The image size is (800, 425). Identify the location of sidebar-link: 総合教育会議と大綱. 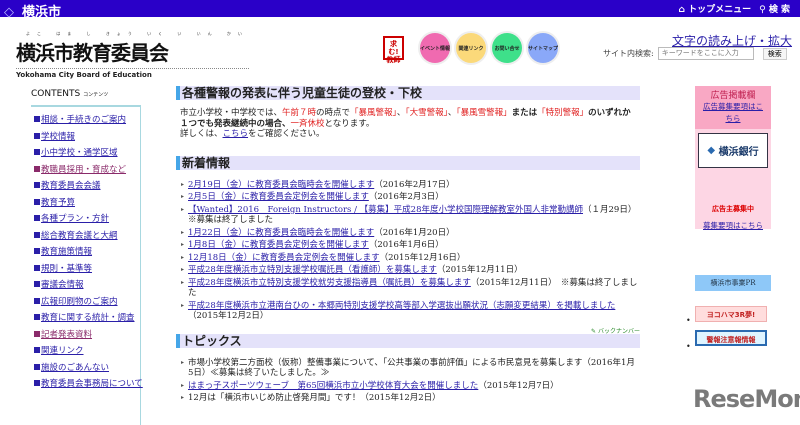
(79, 236).